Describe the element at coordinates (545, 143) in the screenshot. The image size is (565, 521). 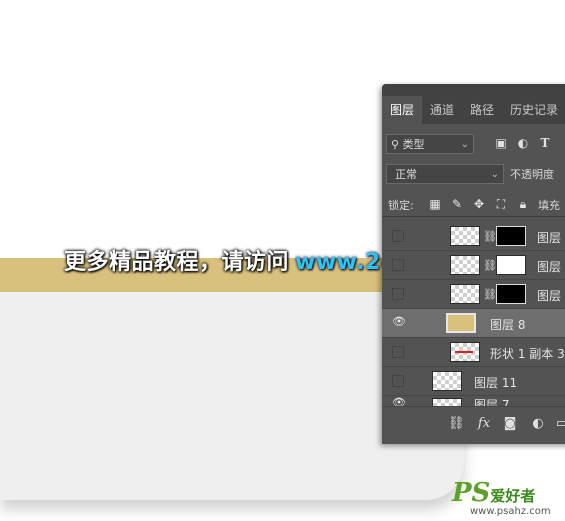
I see `text-filter-icon: T` at that location.